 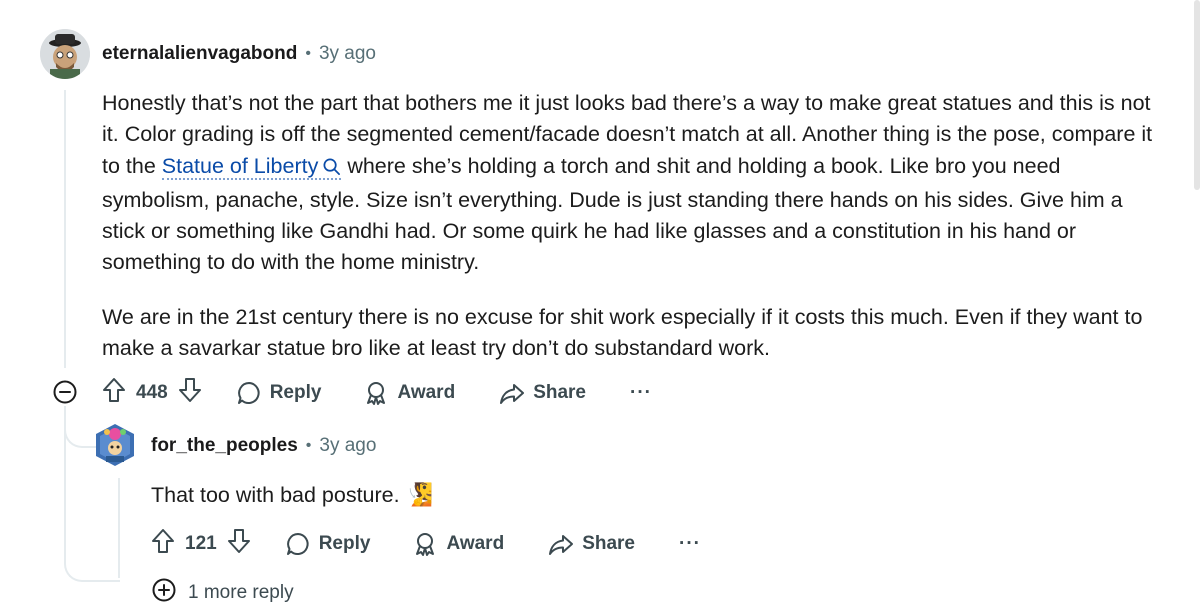 I want to click on link-text: Statue of Liberty, so click(x=240, y=165).